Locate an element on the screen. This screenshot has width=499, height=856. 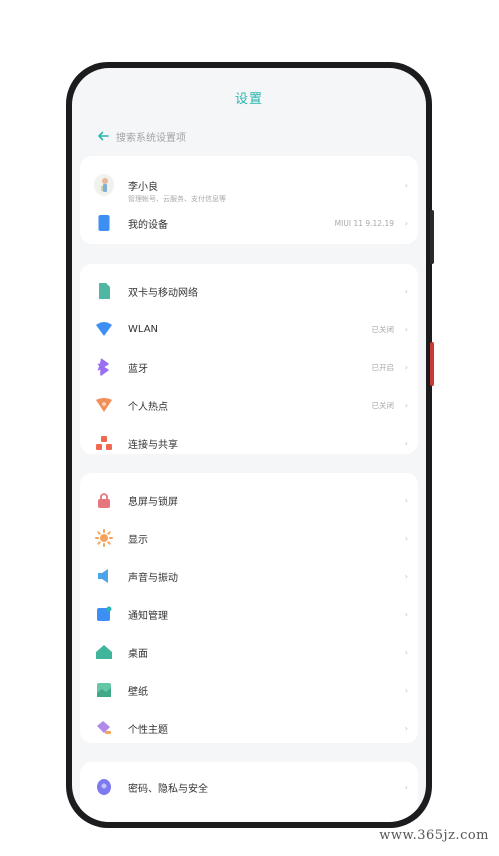
sidebar-item-bluetooth: 蓝牙 已开启 › is located at coordinates (249, 367).